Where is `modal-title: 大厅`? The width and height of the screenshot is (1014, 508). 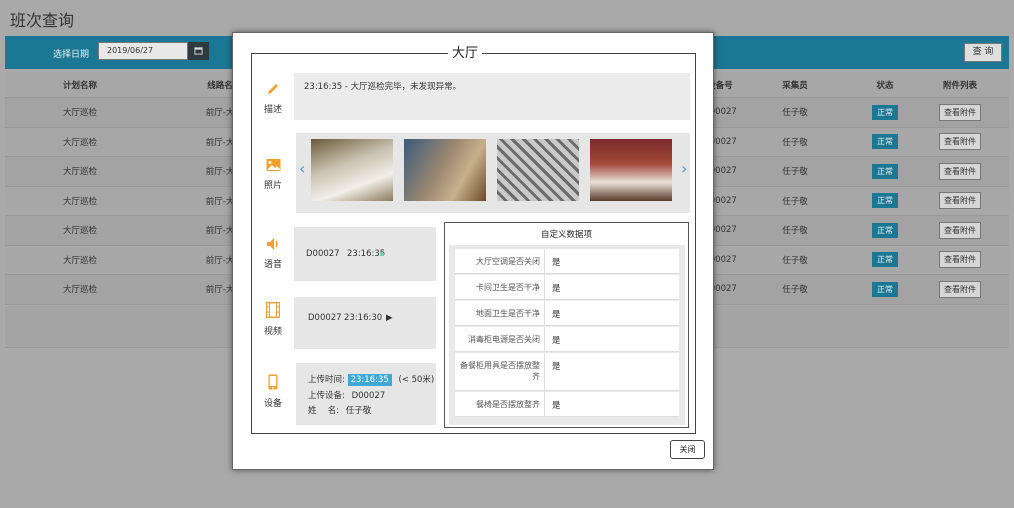
modal-title: 大厅 is located at coordinates (465, 51).